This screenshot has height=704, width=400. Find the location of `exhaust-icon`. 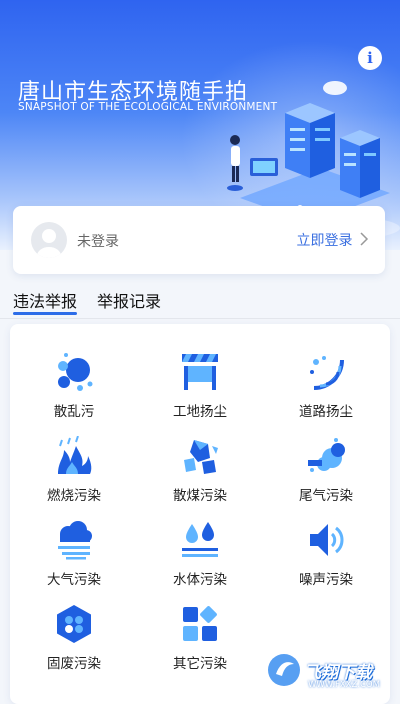

exhaust-icon is located at coordinates (326, 455).